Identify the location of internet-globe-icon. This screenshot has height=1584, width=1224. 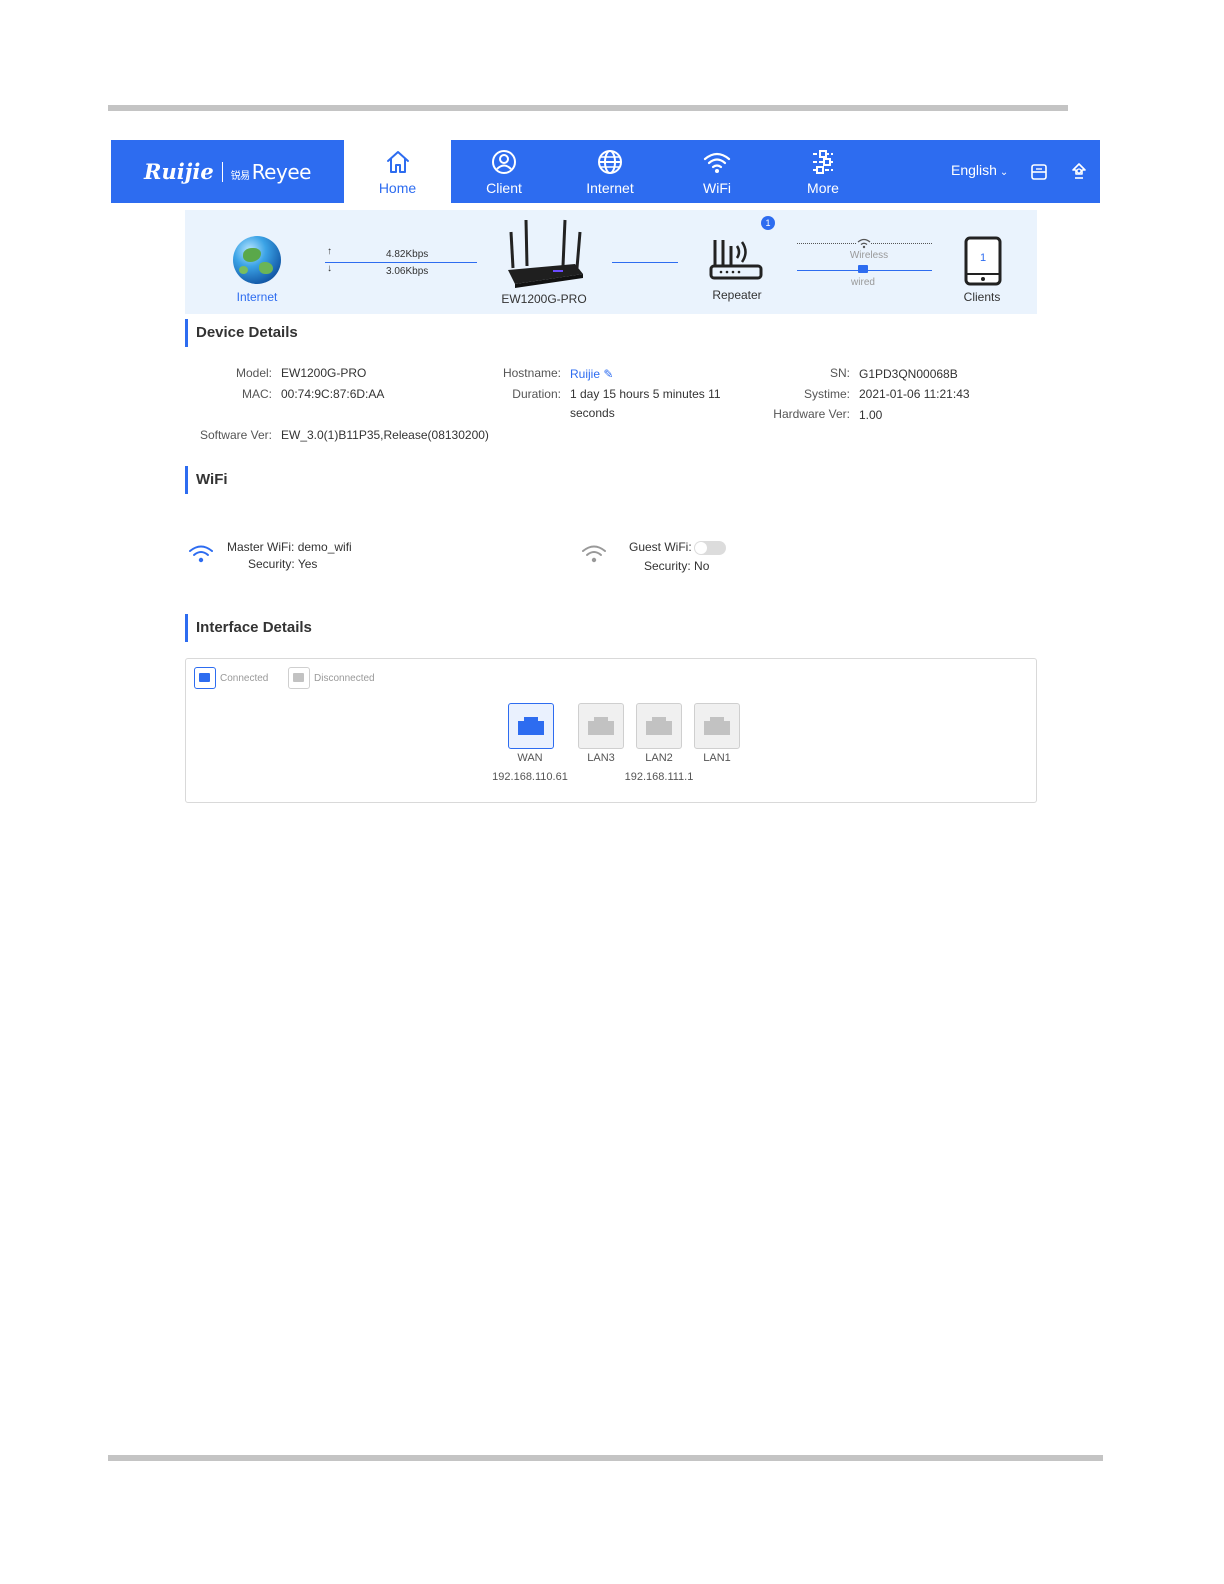
(257, 260).